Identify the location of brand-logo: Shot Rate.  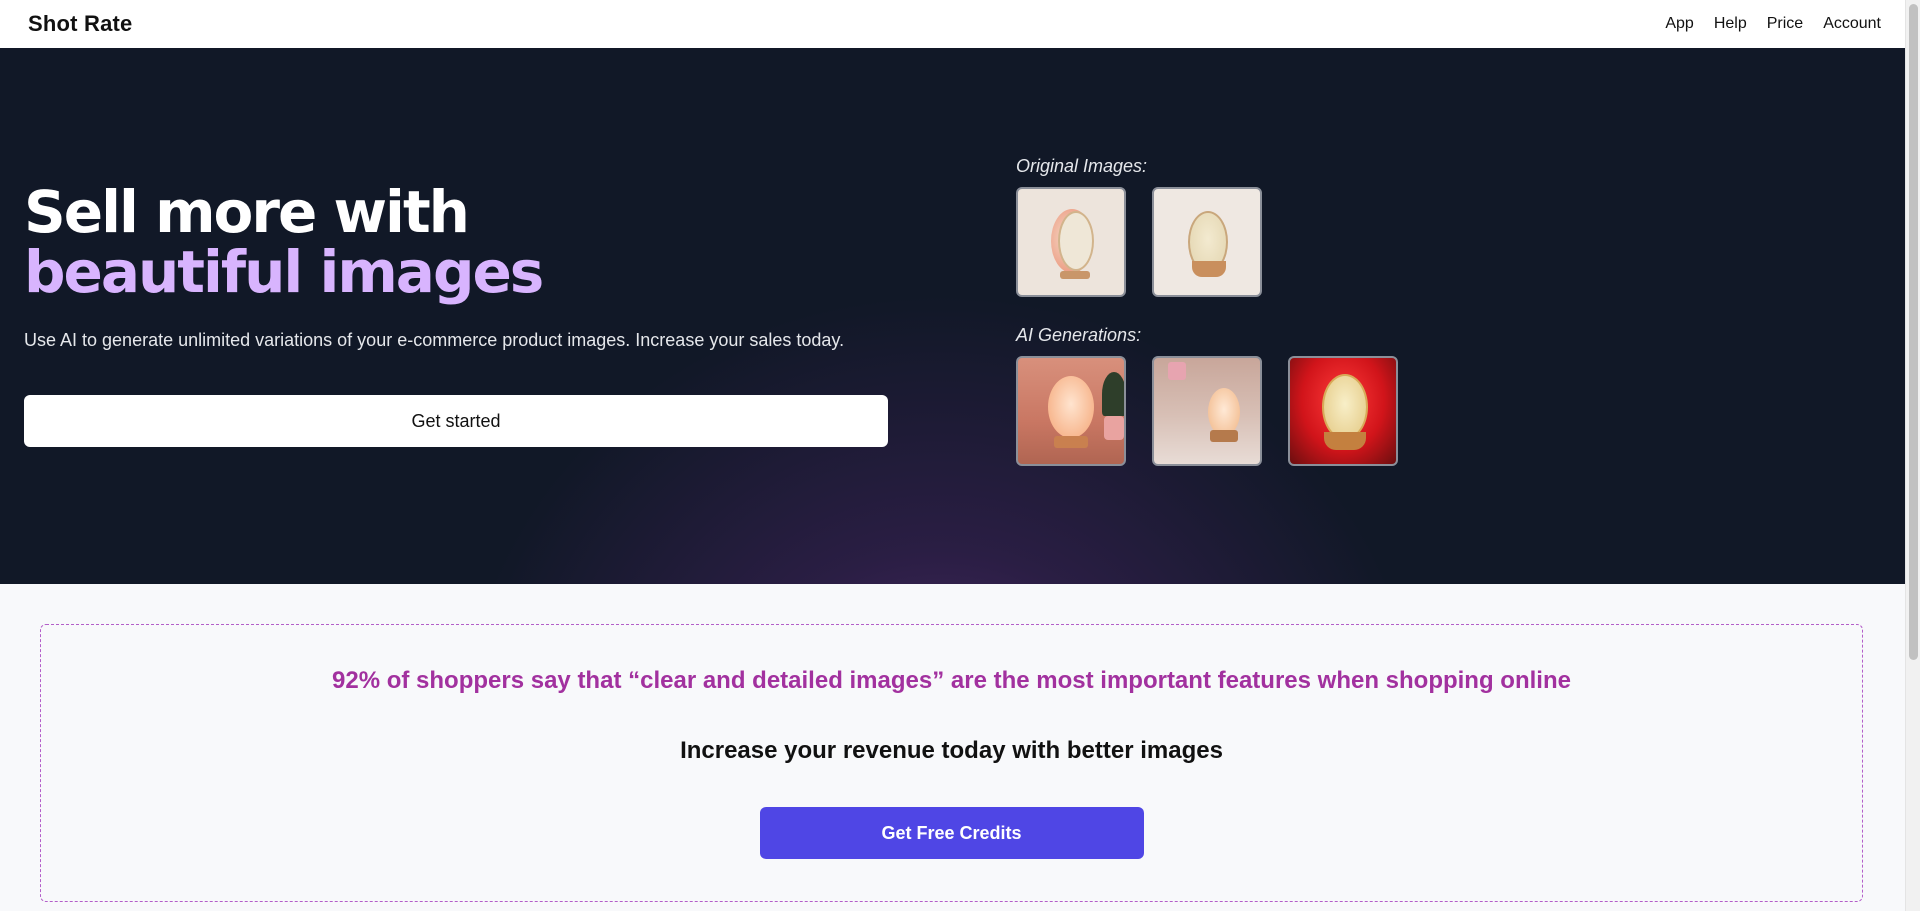
(80, 24).